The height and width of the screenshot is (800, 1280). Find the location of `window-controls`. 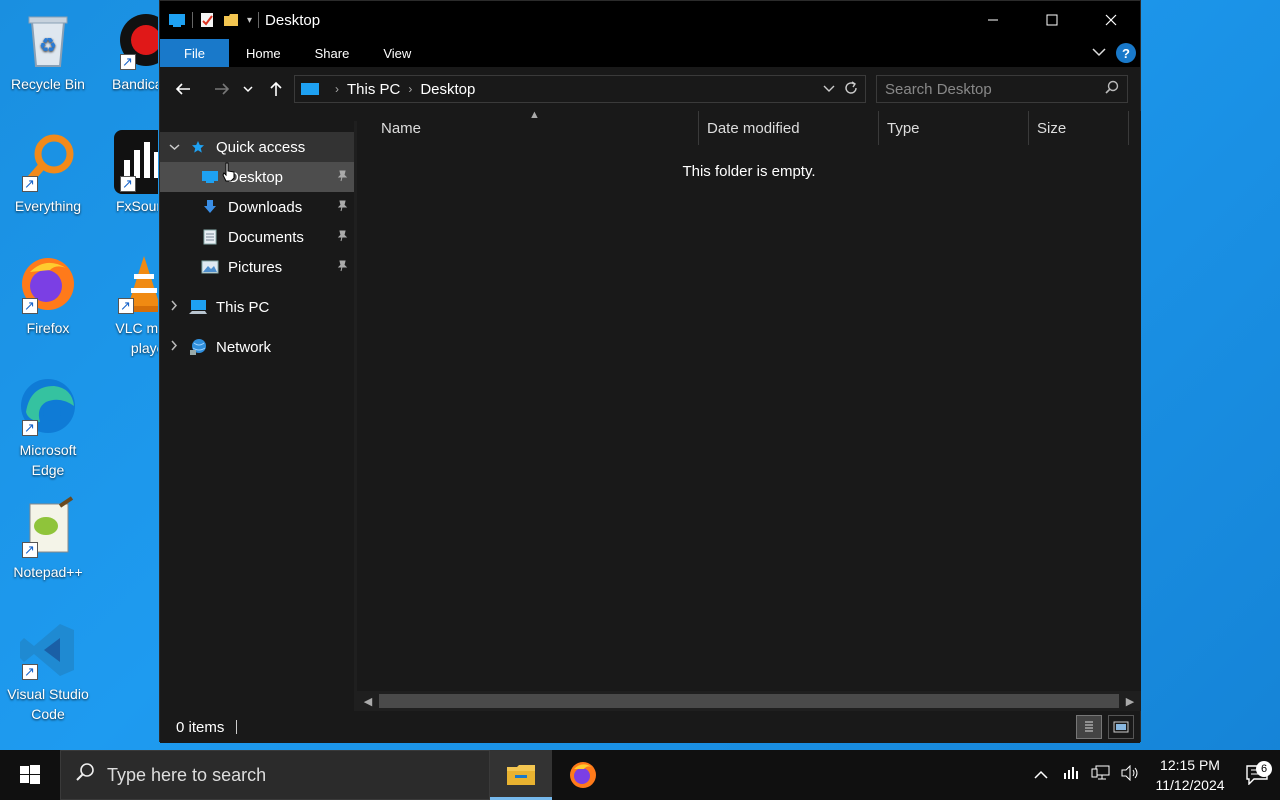

window-controls is located at coordinates (1051, 20).